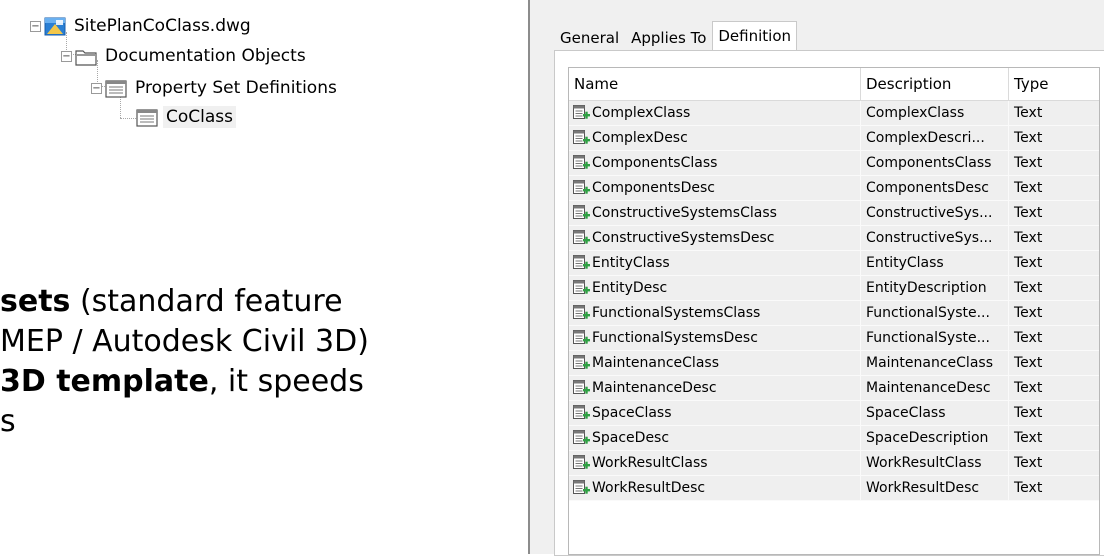 This screenshot has width=1104, height=556. Describe the element at coordinates (935, 113) in the screenshot. I see `cell-description: ComplexClass` at that location.